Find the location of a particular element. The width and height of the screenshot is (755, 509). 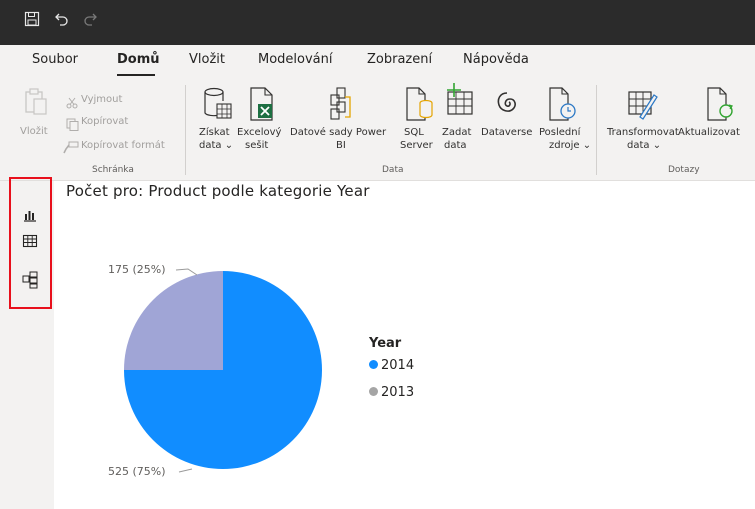

group-label-data: Data is located at coordinates (393, 170).